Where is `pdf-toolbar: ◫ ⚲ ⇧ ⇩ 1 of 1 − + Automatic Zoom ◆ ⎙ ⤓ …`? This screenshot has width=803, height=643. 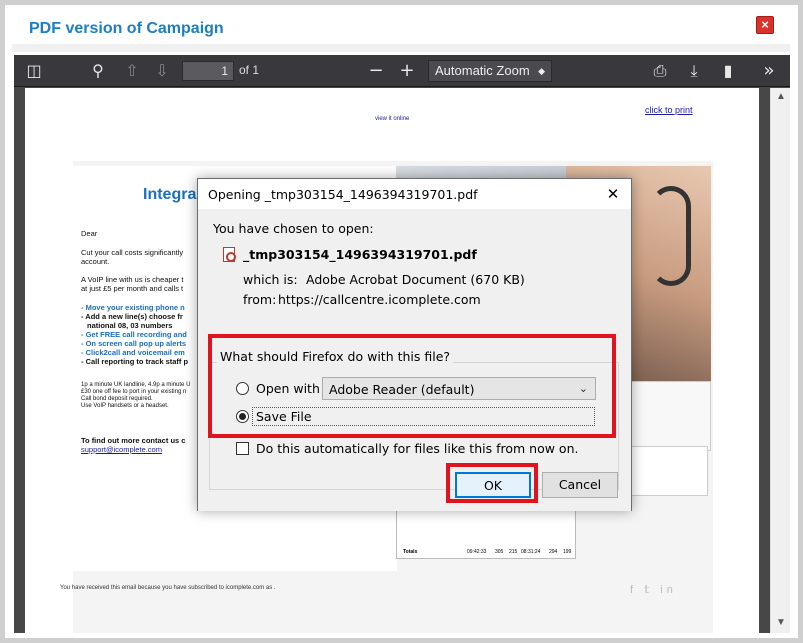
pdf-toolbar: ◫ ⚲ ⇧ ⇩ 1 of 1 − + Automatic Zoom ◆ ⎙ ⤓ … is located at coordinates (402, 71).